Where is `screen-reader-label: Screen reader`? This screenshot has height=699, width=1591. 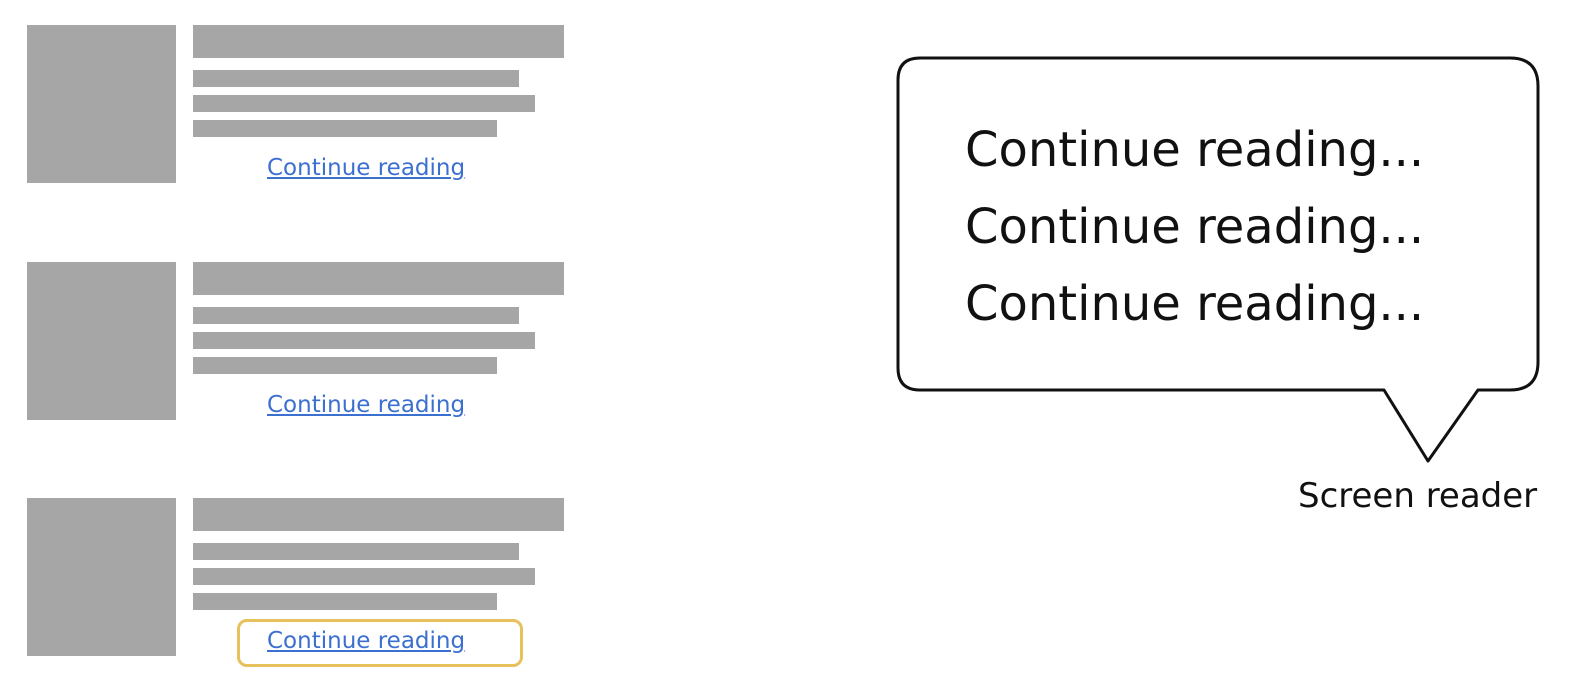 screen-reader-label: Screen reader is located at coordinates (1418, 496).